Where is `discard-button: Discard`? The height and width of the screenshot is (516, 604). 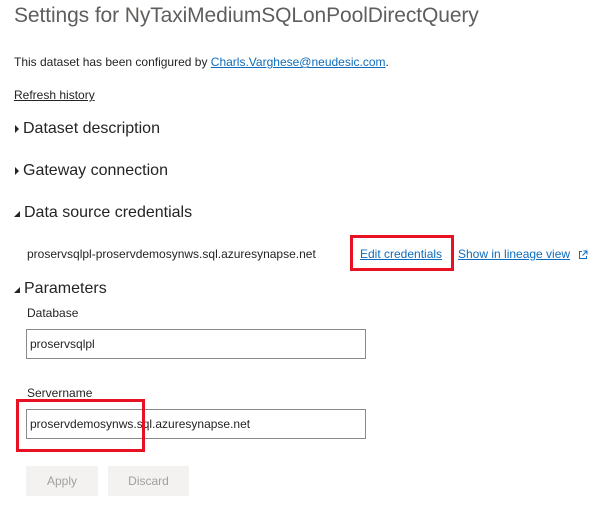 discard-button: Discard is located at coordinates (148, 481).